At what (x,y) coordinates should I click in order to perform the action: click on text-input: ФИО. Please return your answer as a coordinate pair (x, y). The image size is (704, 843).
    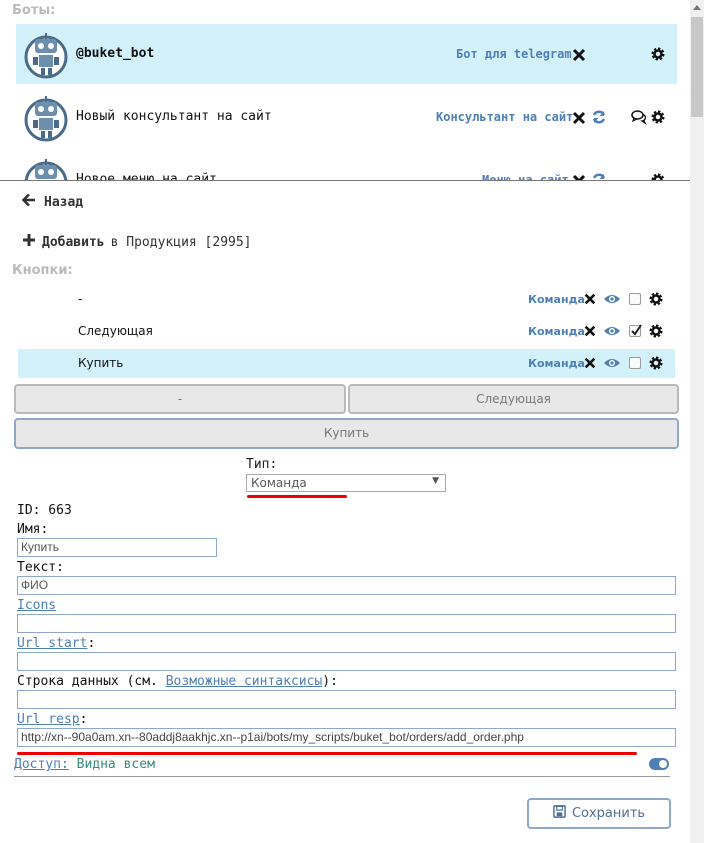
    Looking at the image, I should click on (346, 585).